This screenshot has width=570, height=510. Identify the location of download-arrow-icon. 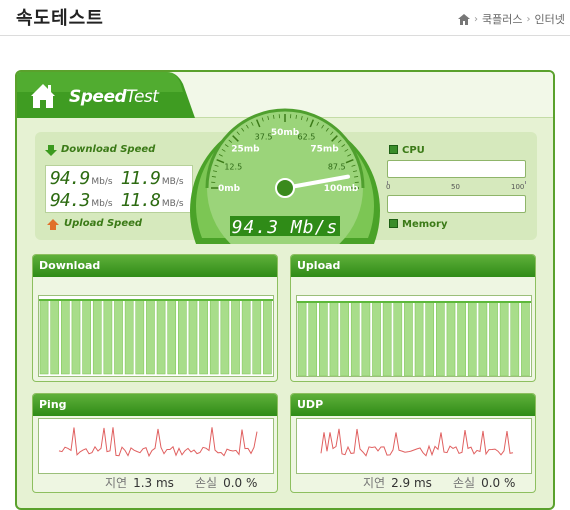
(51, 151).